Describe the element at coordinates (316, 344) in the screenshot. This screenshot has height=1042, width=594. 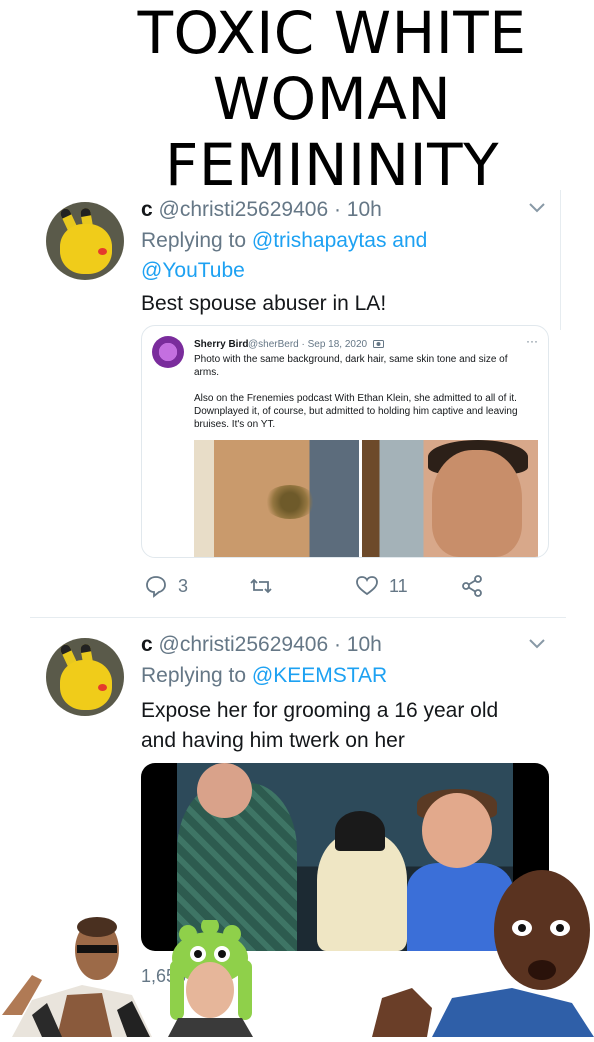
I see `quote-meta: @sherBerd · Sep 18, 2020` at that location.